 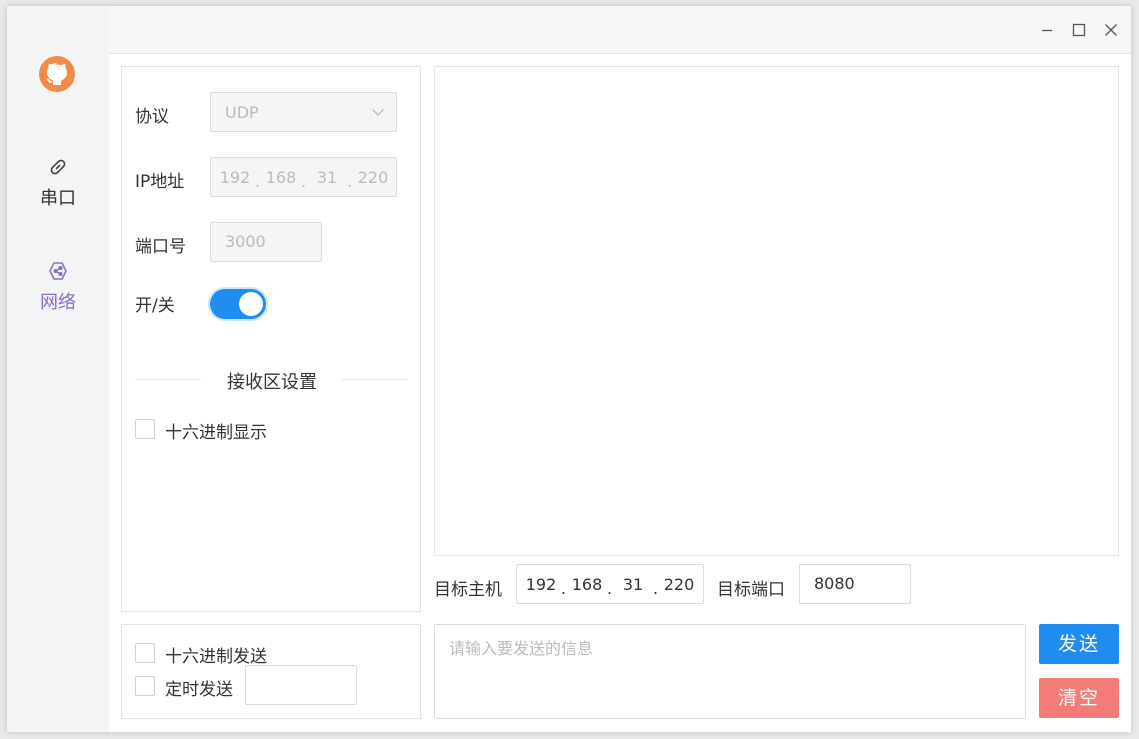 I want to click on ip-address-label: IP地址, so click(x=160, y=182).